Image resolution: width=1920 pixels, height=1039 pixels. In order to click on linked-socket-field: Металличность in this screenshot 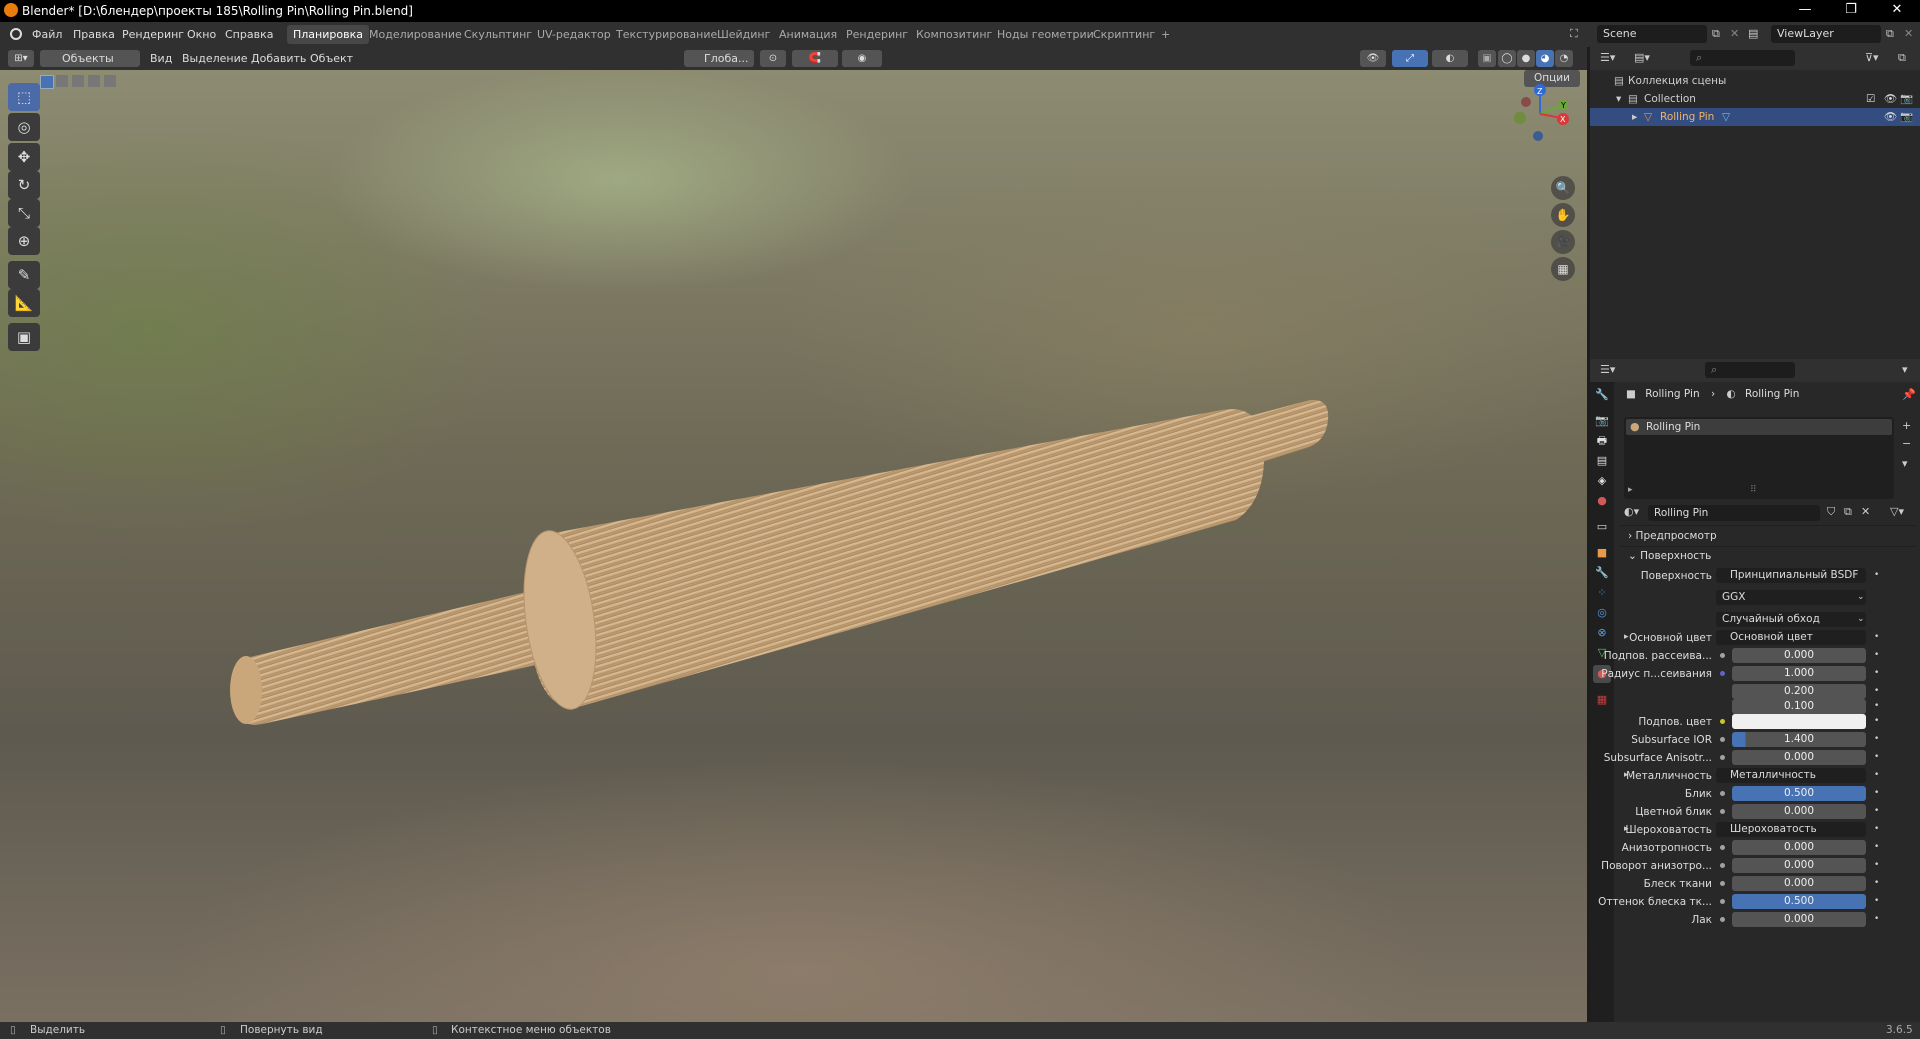, I will do `click(1791, 775)`.